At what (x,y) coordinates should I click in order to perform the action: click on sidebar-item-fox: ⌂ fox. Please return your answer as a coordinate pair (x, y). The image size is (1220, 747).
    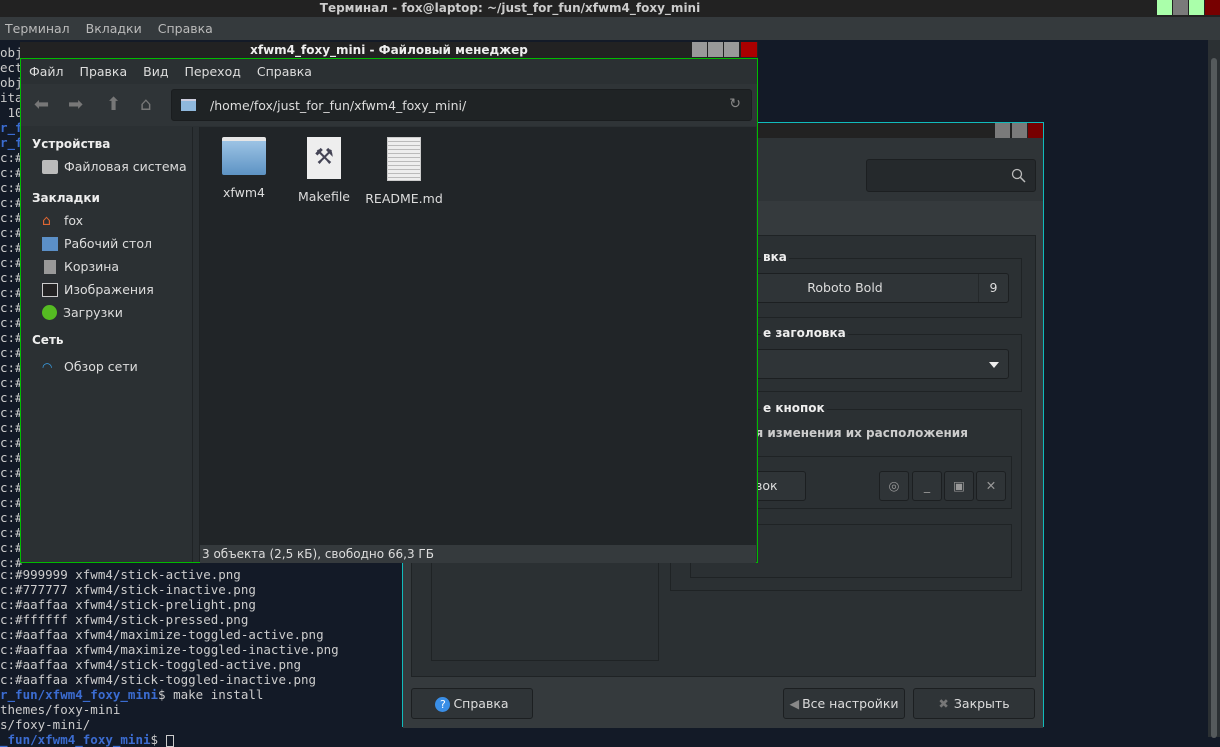
    Looking at the image, I should click on (62, 220).